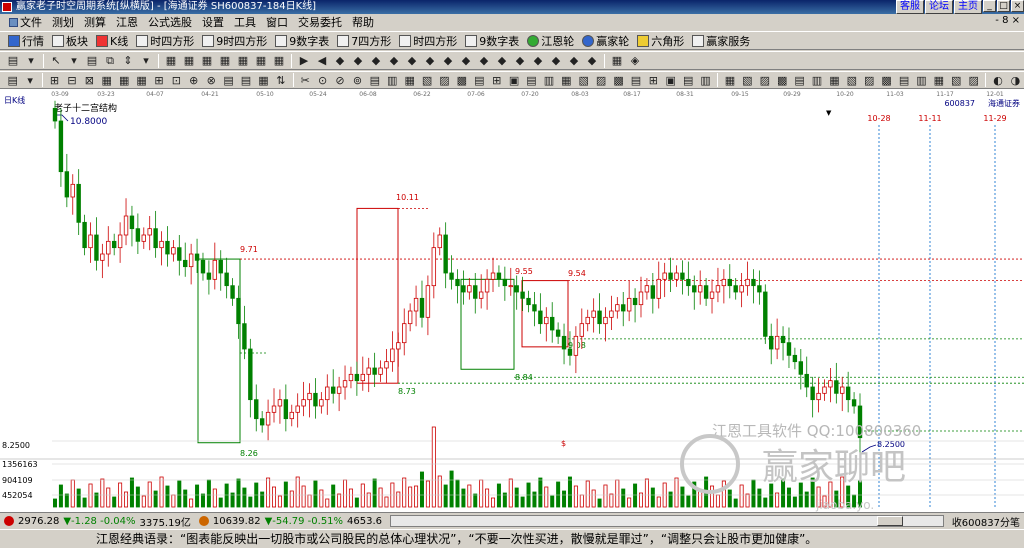 The image size is (1024, 548). Describe the element at coordinates (339, 80) in the screenshot. I see `analysis-tool-20-icon: ⊘` at that location.